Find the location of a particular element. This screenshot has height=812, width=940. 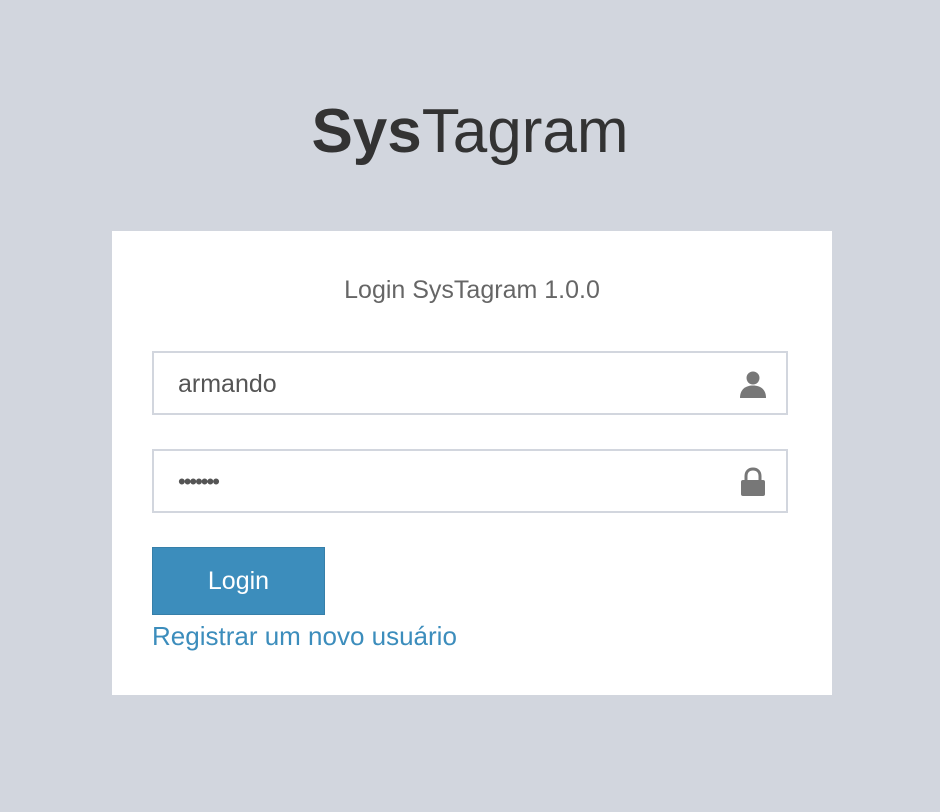

app-logo: SysTagram is located at coordinates (470, 132).